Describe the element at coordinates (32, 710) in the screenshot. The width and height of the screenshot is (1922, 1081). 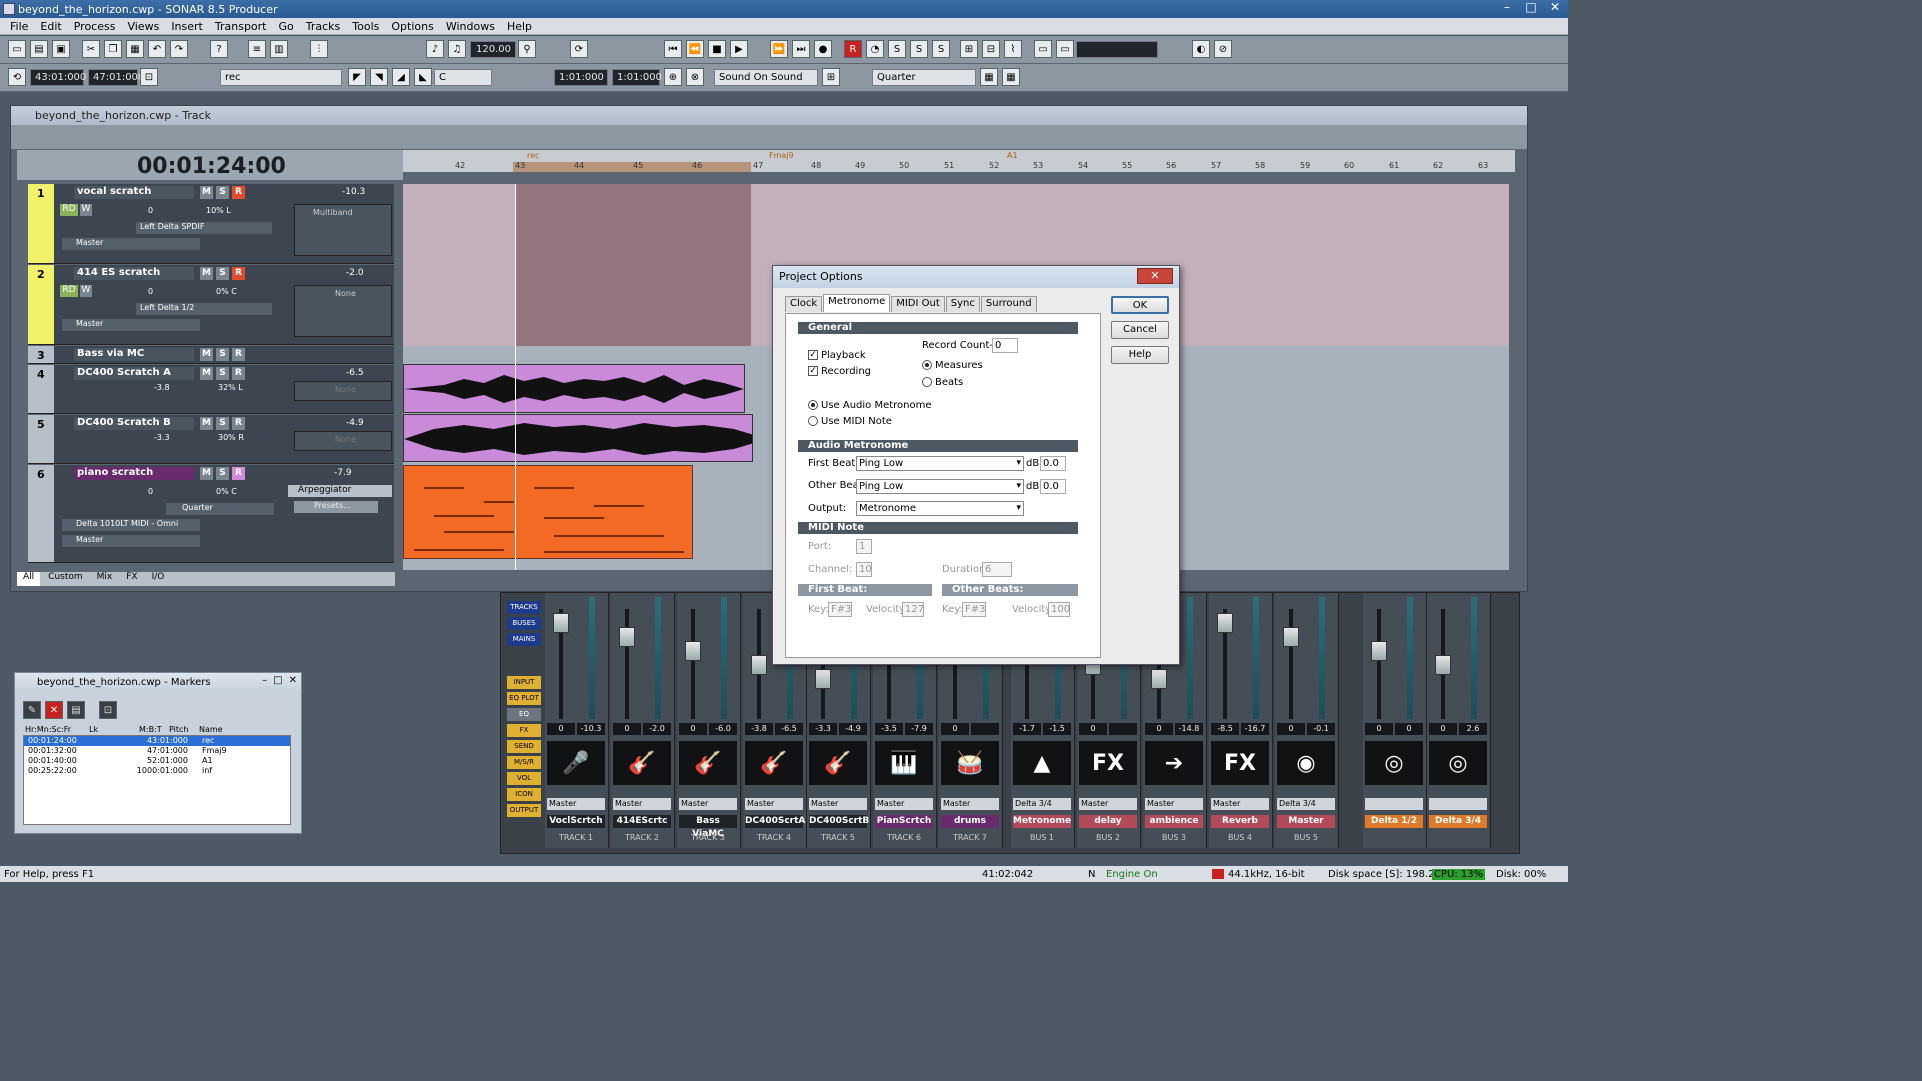
I see `add-marker-icon: ✎` at that location.